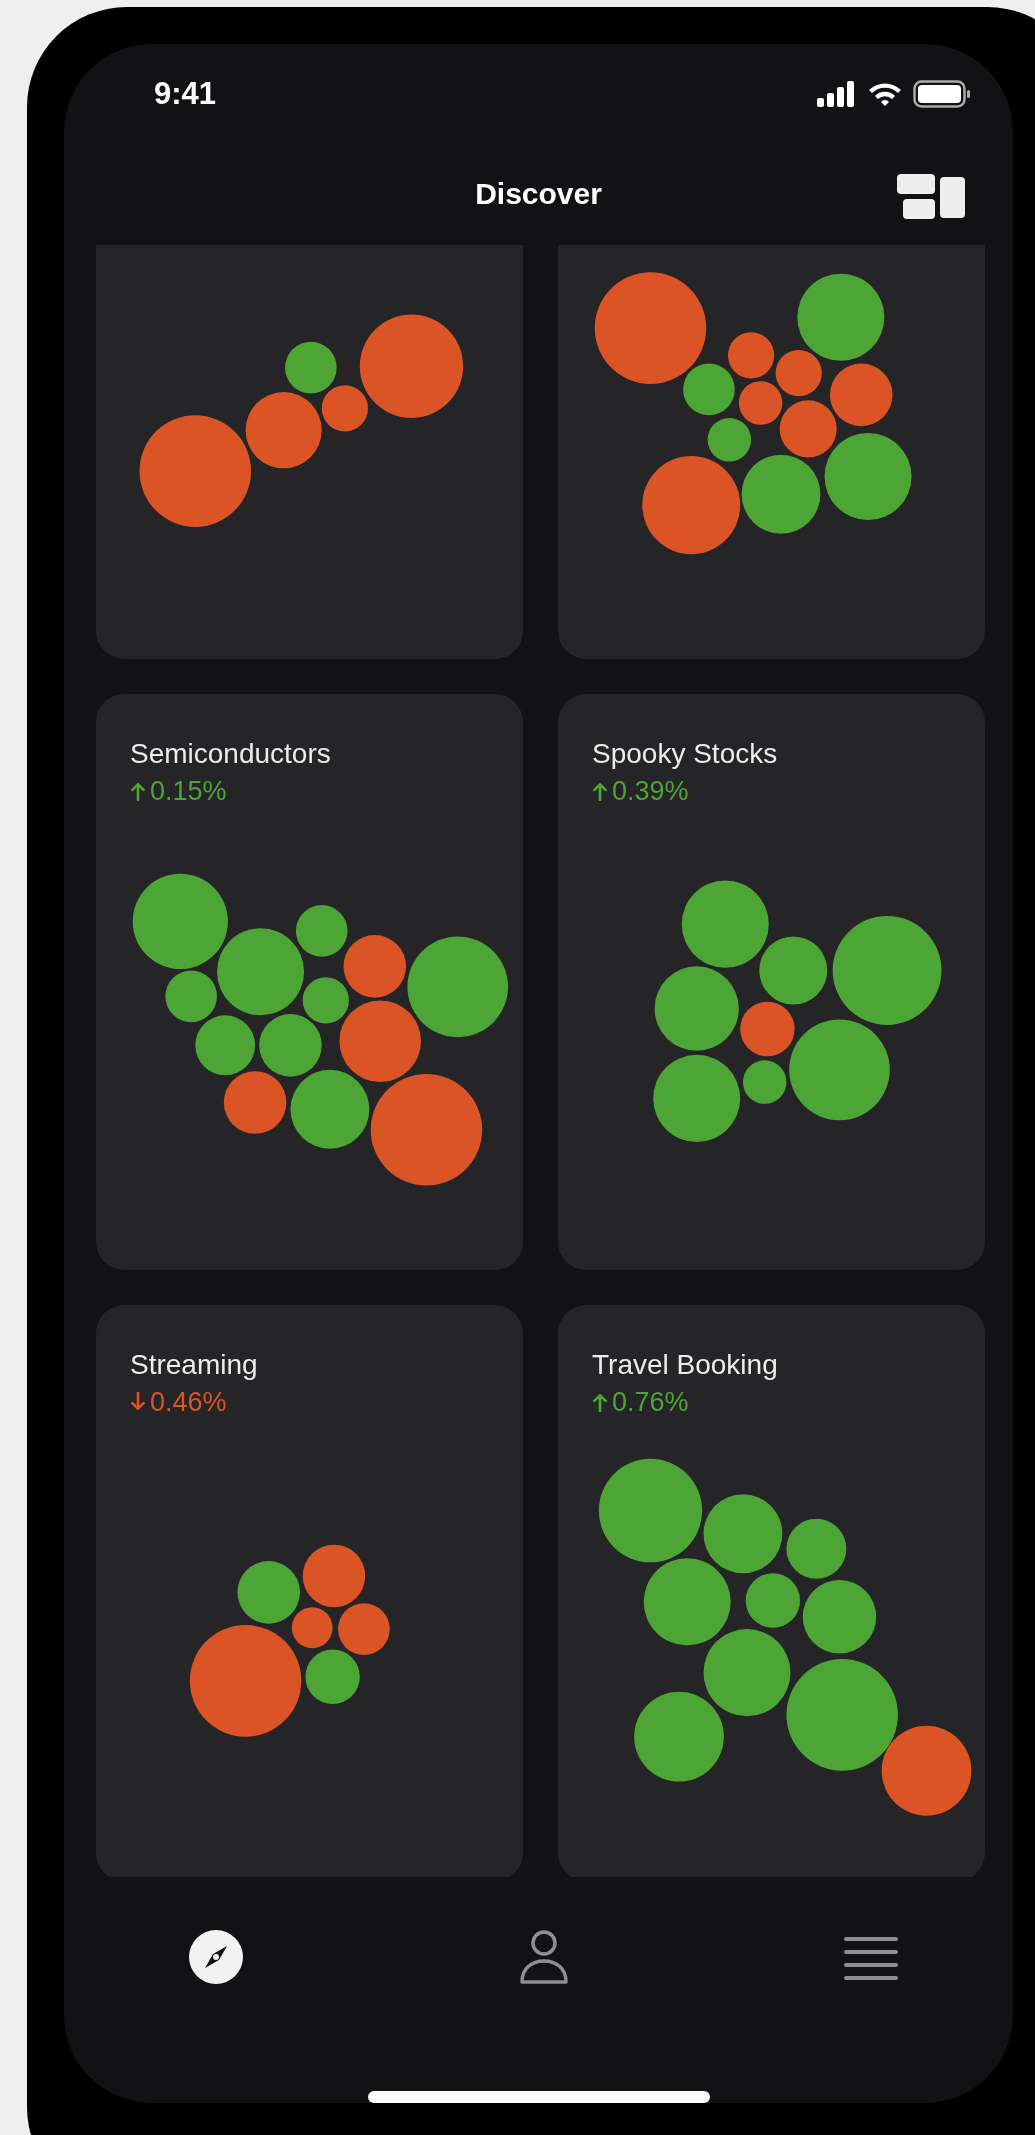  Describe the element at coordinates (188, 1402) in the screenshot. I see `percent-change: 0.46%` at that location.